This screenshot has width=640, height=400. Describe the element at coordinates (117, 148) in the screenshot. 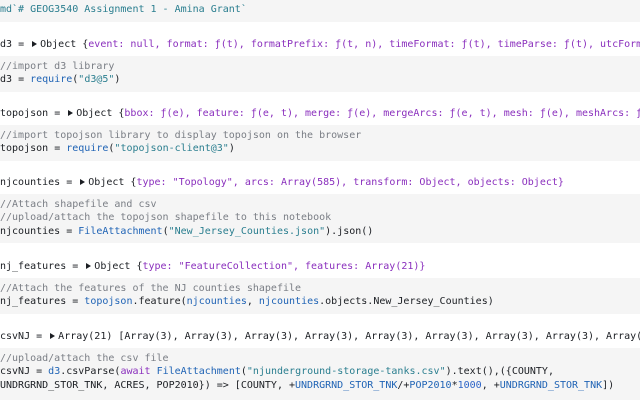

I see `cell-3-code: topojson = require("topojson-client@3")` at that location.